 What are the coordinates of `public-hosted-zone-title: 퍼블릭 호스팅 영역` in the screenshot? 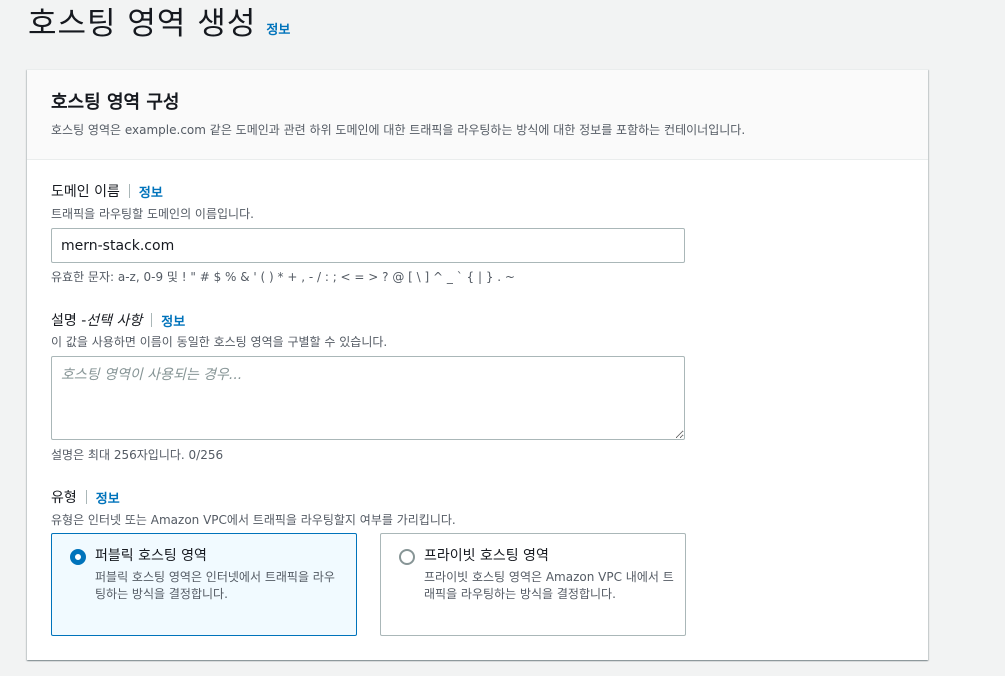 It's located at (151, 556).